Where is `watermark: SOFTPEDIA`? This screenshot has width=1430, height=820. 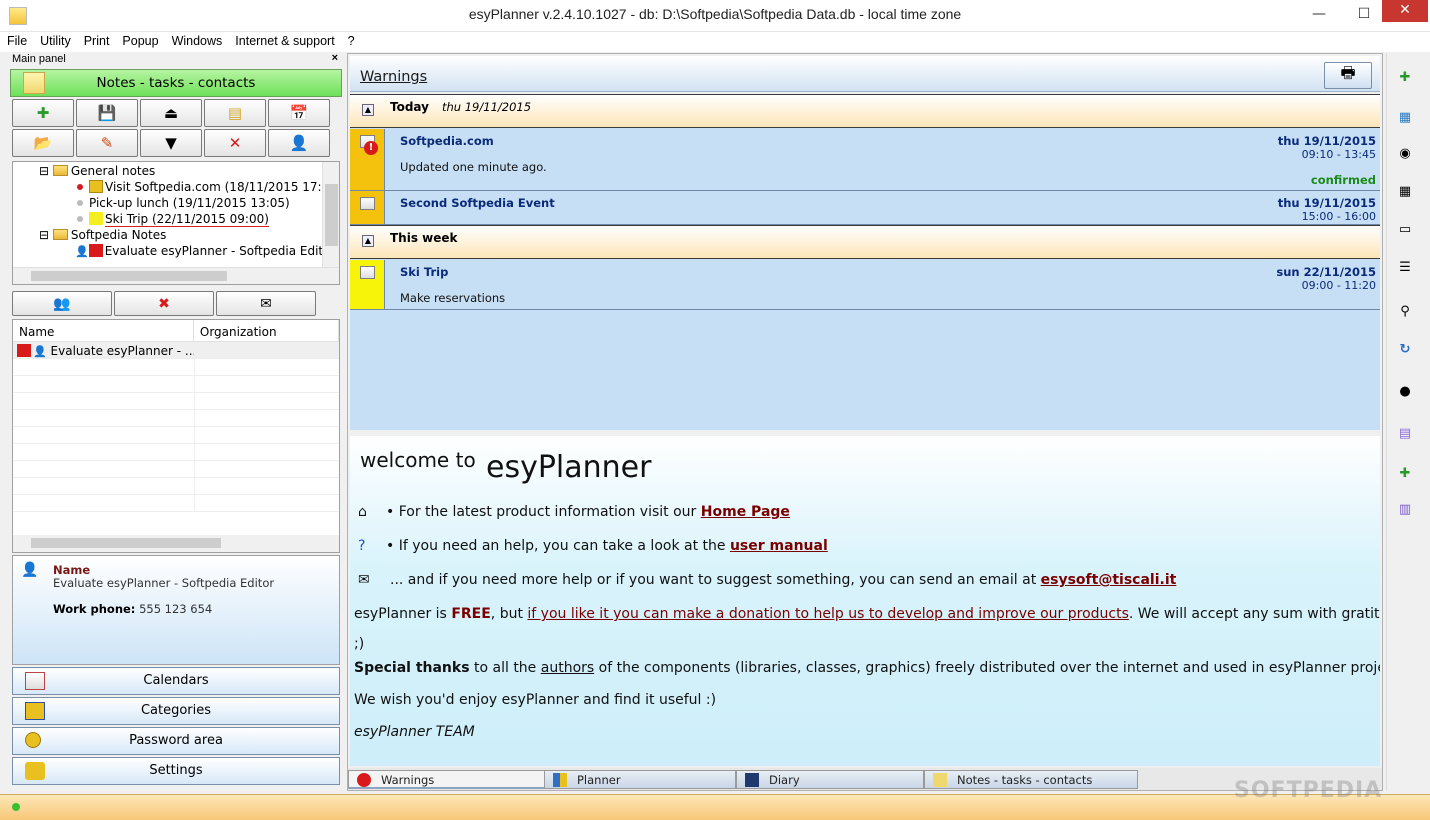 watermark: SOFTPEDIA is located at coordinates (1308, 790).